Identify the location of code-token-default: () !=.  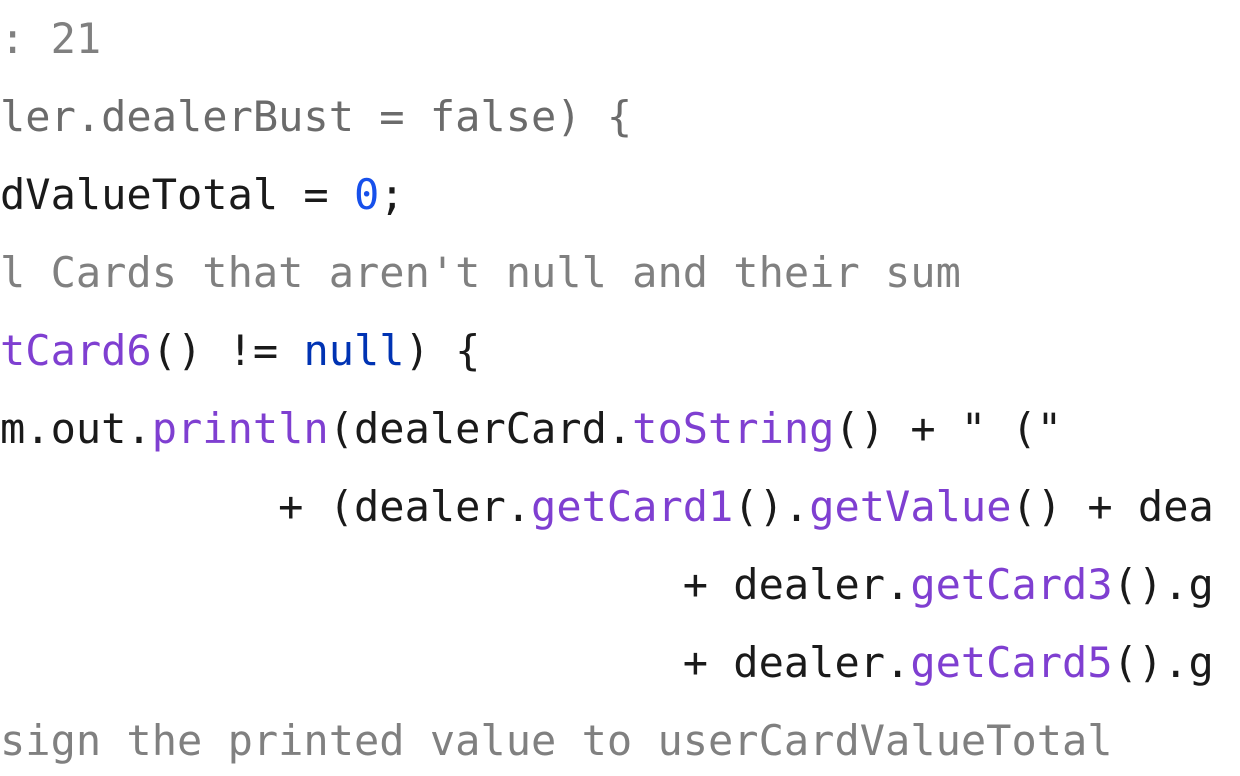
(227, 350).